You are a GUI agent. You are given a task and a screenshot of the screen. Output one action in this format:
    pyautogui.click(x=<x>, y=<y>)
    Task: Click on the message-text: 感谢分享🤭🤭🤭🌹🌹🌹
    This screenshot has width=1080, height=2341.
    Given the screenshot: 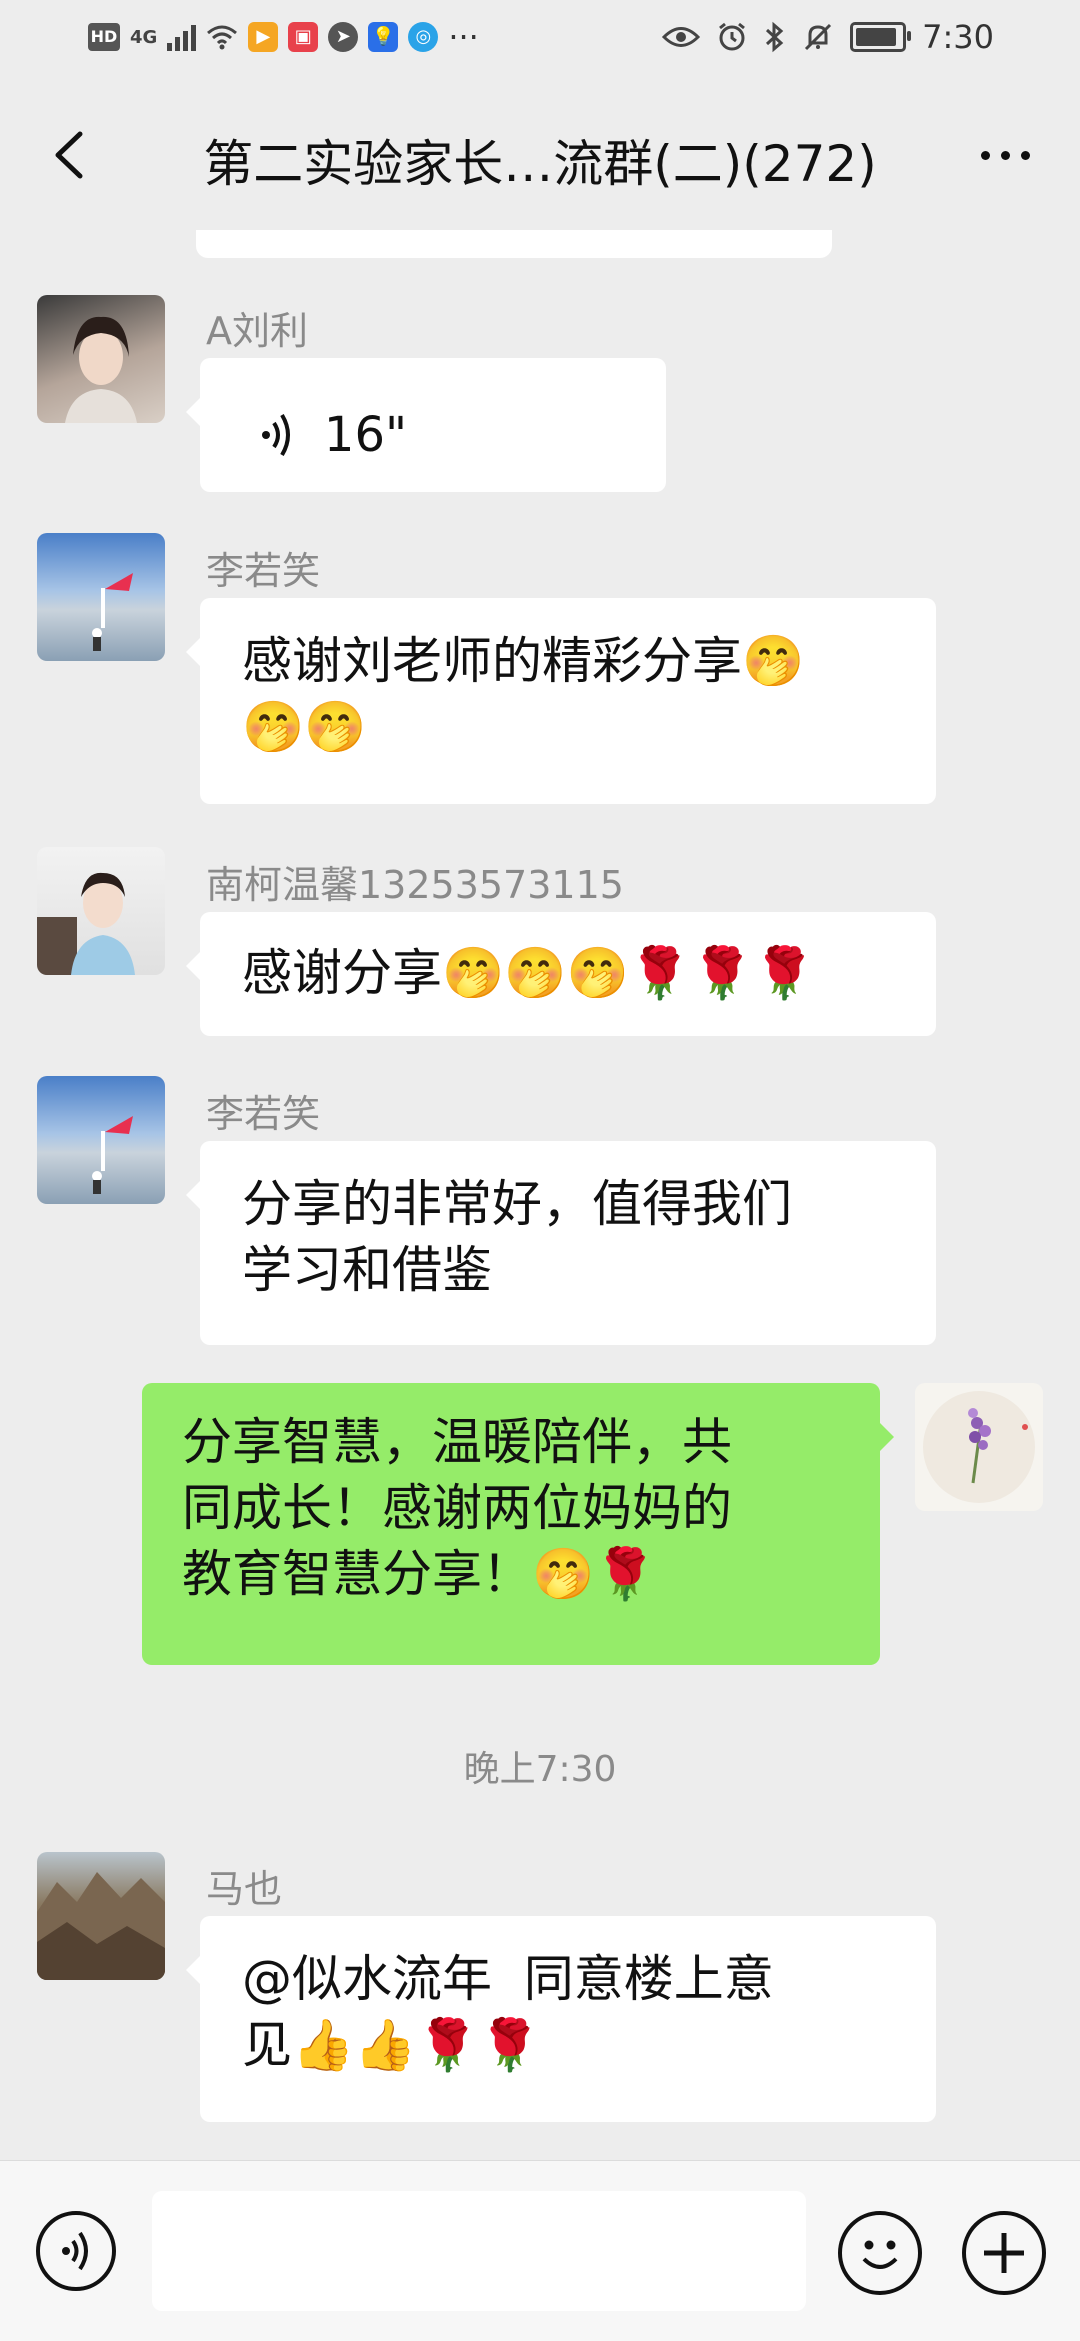 What is the action you would take?
    pyautogui.click(x=529, y=973)
    